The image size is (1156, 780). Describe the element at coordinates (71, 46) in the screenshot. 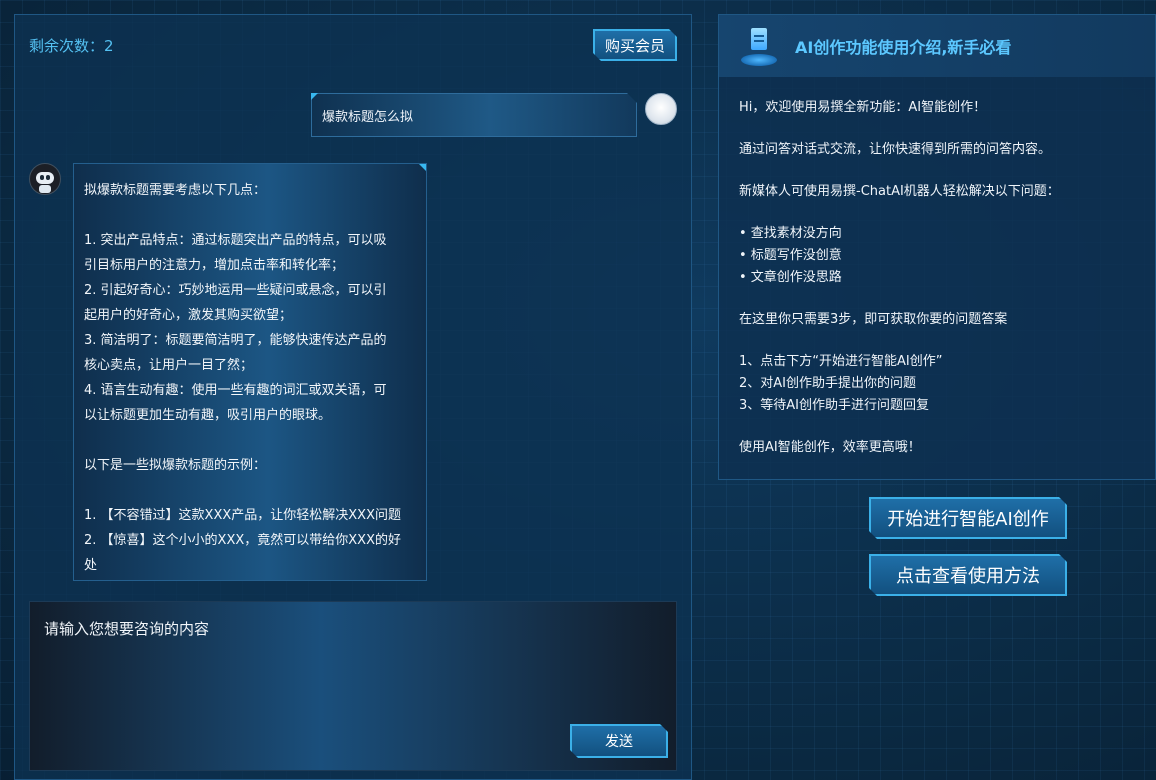

I see `remaining-count: 剩余次数：2` at that location.